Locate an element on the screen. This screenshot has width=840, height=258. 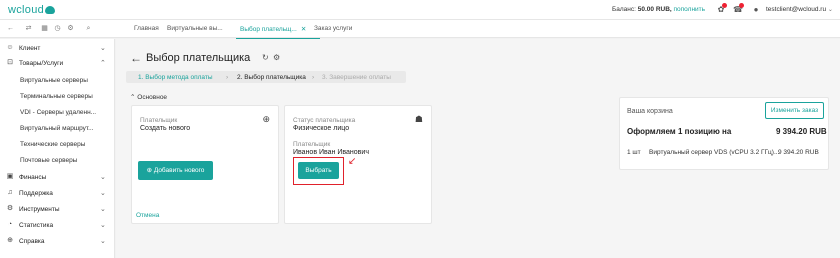
section-toggle: ⌃ Основное is located at coordinates (148, 97).